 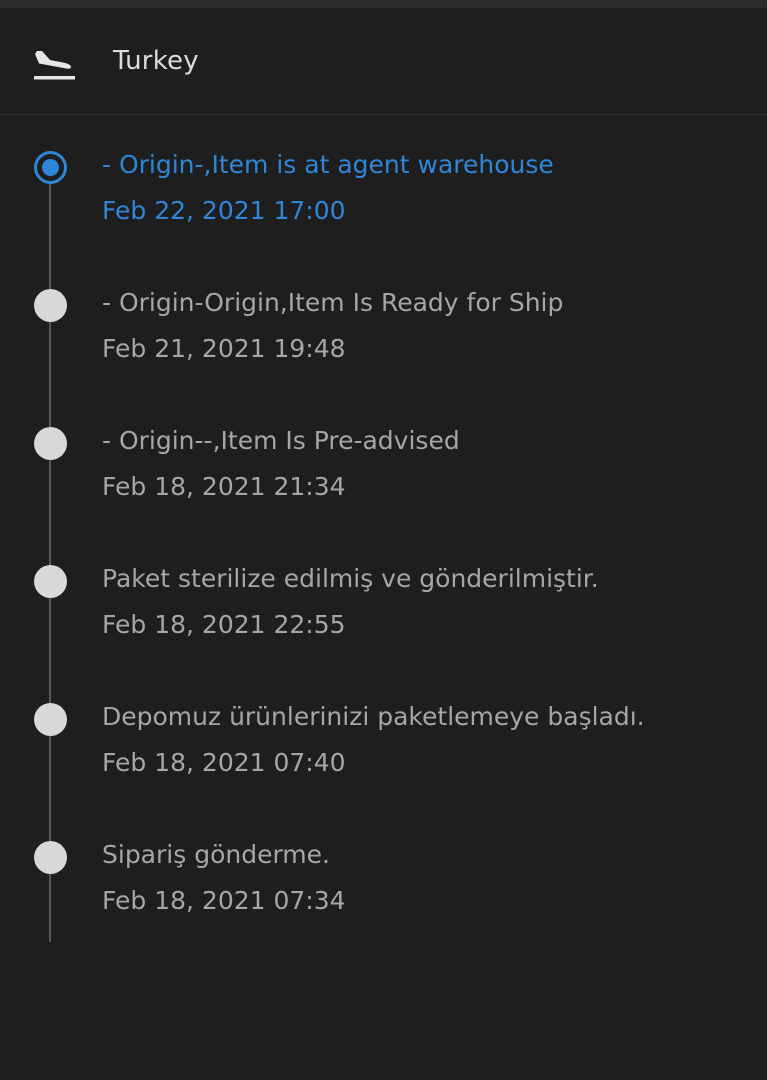 I want to click on event-timestamp: Feb 18, 2021 22:55, so click(x=224, y=624).